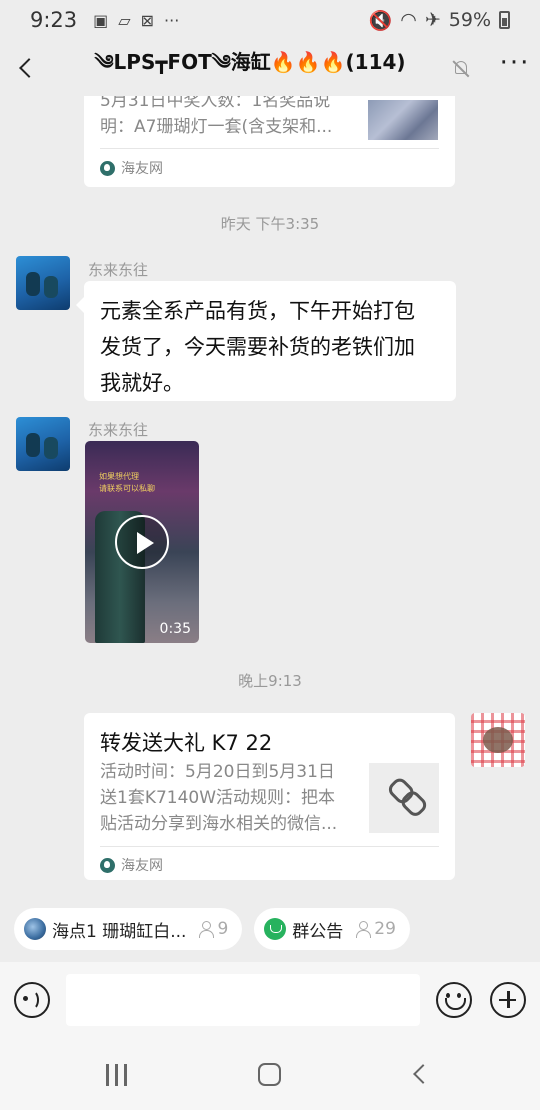 The image size is (540, 1110). I want to click on link-icon, so click(404, 798).